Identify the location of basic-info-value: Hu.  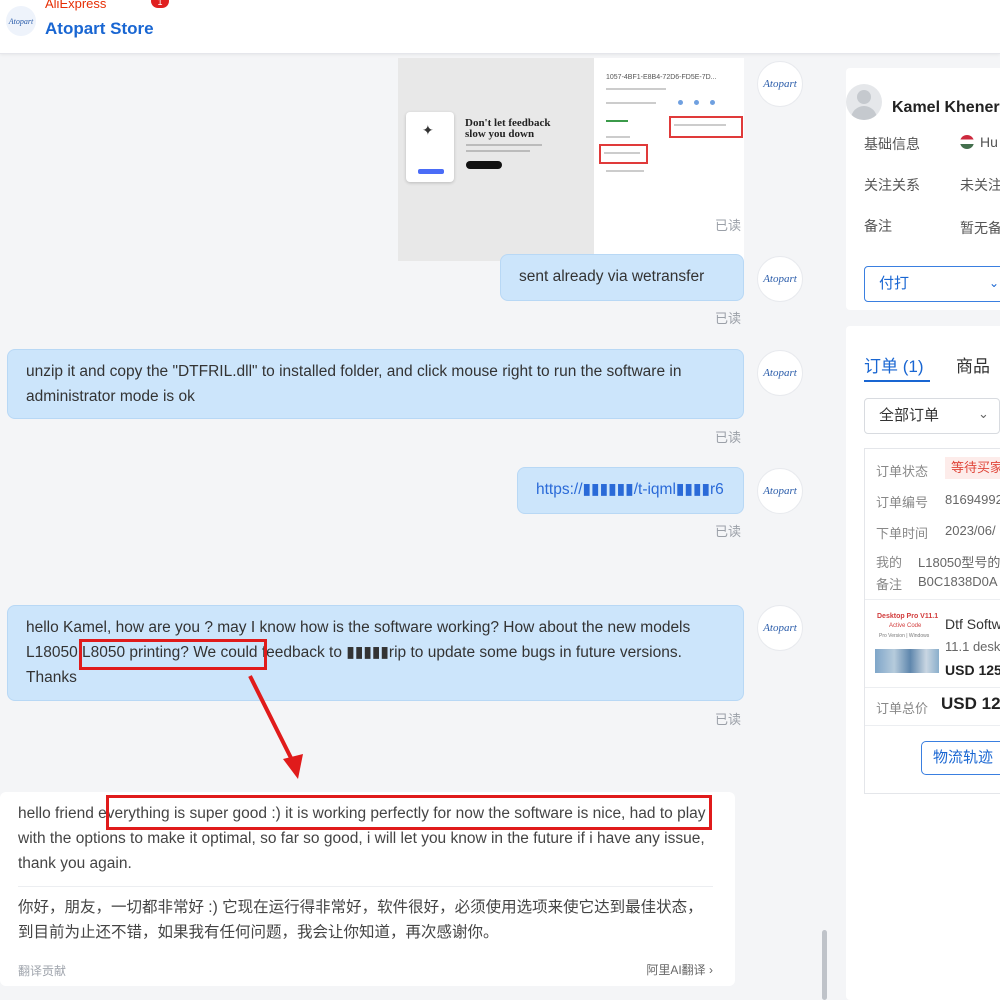
(979, 142).